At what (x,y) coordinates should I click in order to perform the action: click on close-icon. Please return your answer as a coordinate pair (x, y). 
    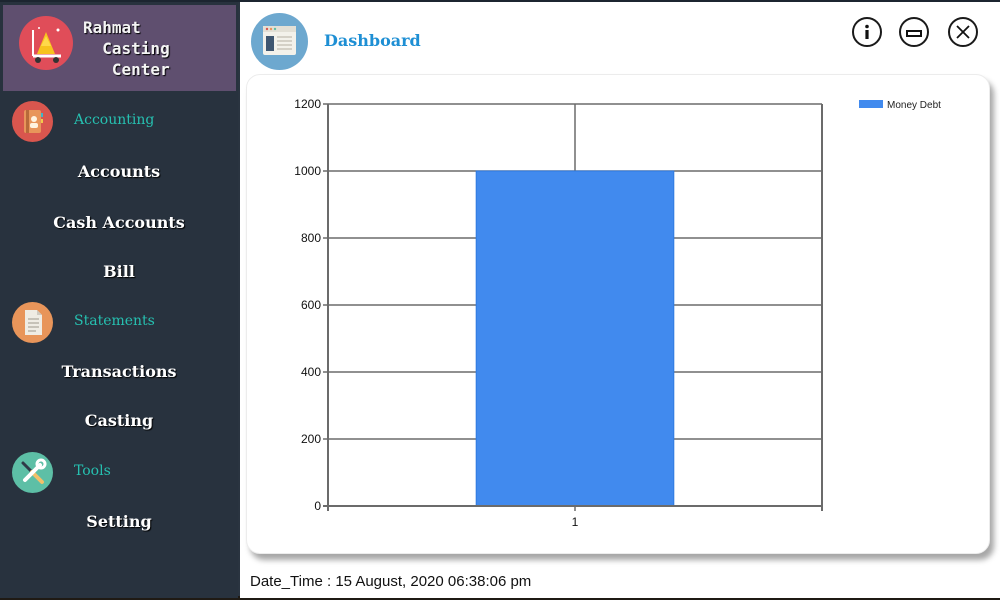
    Looking at the image, I should click on (963, 32).